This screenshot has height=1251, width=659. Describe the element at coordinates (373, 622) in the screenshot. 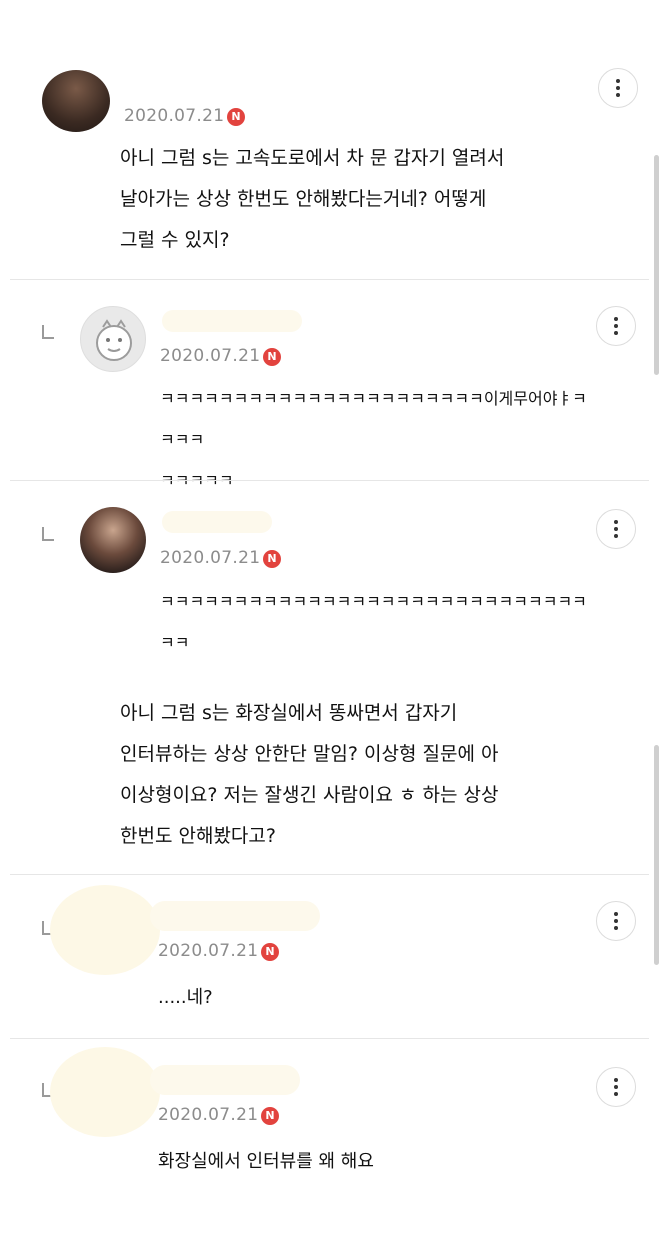

I see `comment-text-line: ㅋㅋㅋㅋㅋㅋㅋㅋㅋㅋㅋㅋㅋㅋㅋㅋㅋㅋㅋㅋㅋㅋㅋㅋㅋㅋㅋㅋㅋㅋㅋ` at that location.